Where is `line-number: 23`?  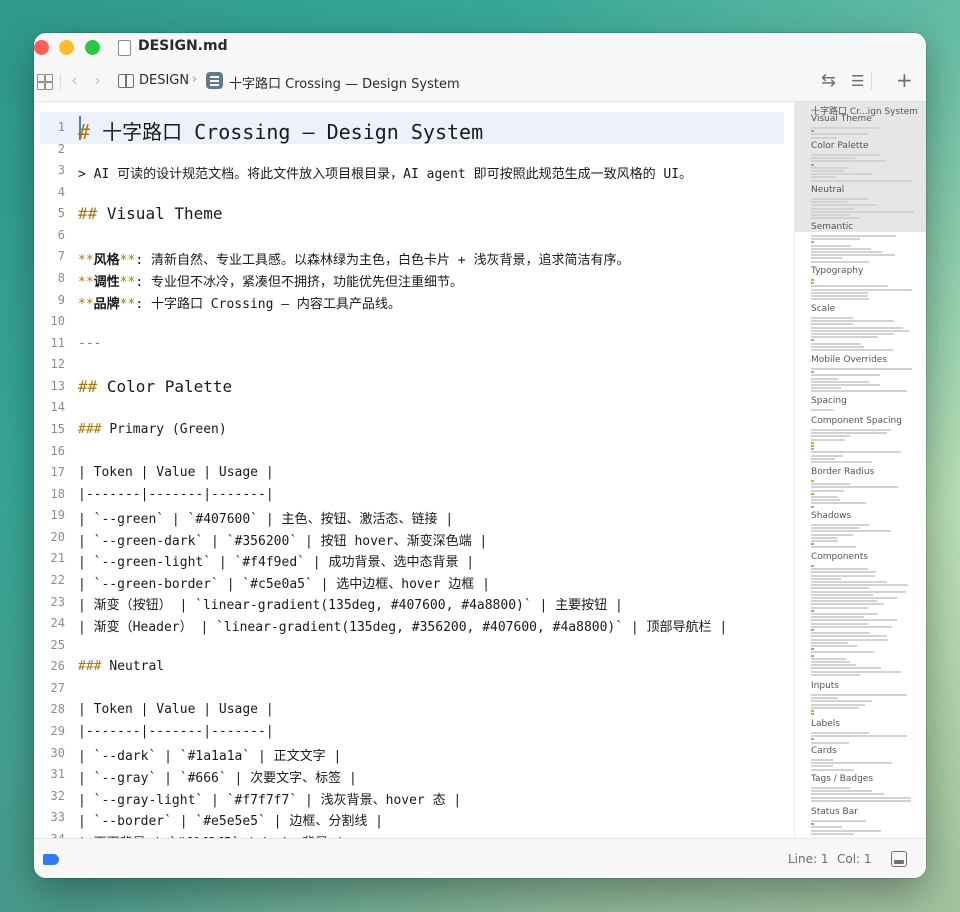
line-number: 23 is located at coordinates (57, 601).